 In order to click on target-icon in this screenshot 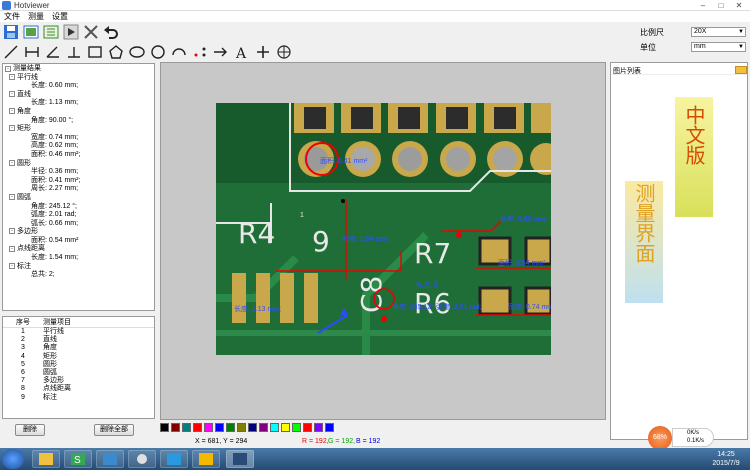, I will do `click(284, 52)`.